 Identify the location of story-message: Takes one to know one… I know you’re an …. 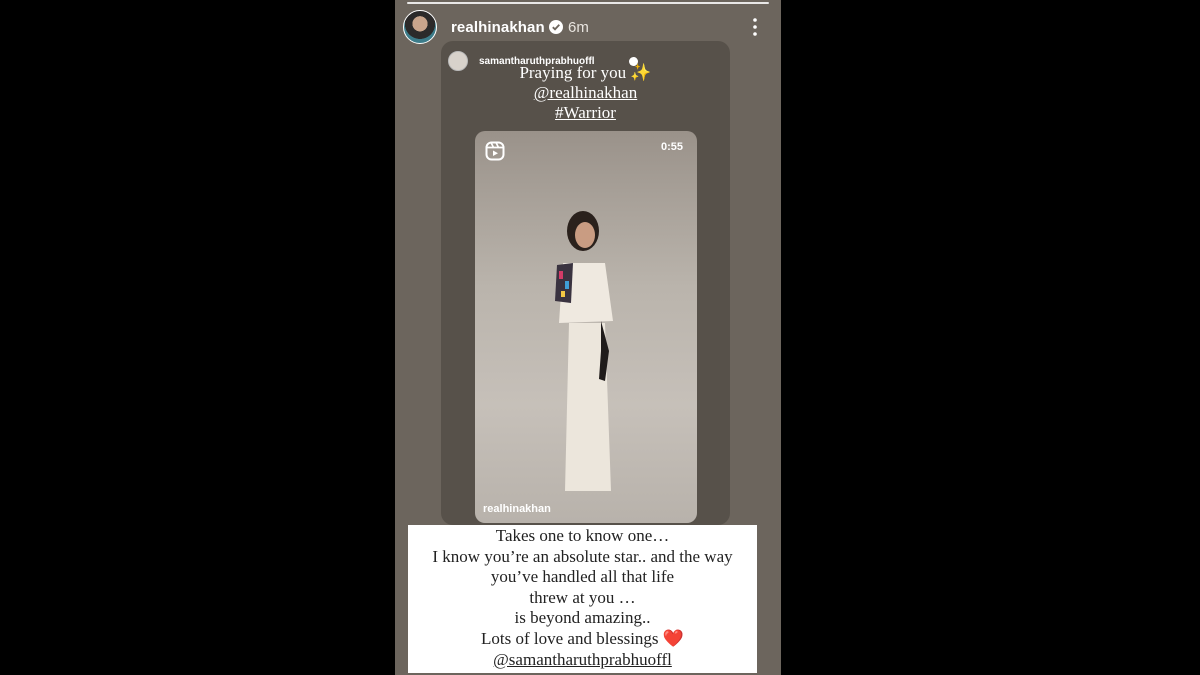
(582, 598).